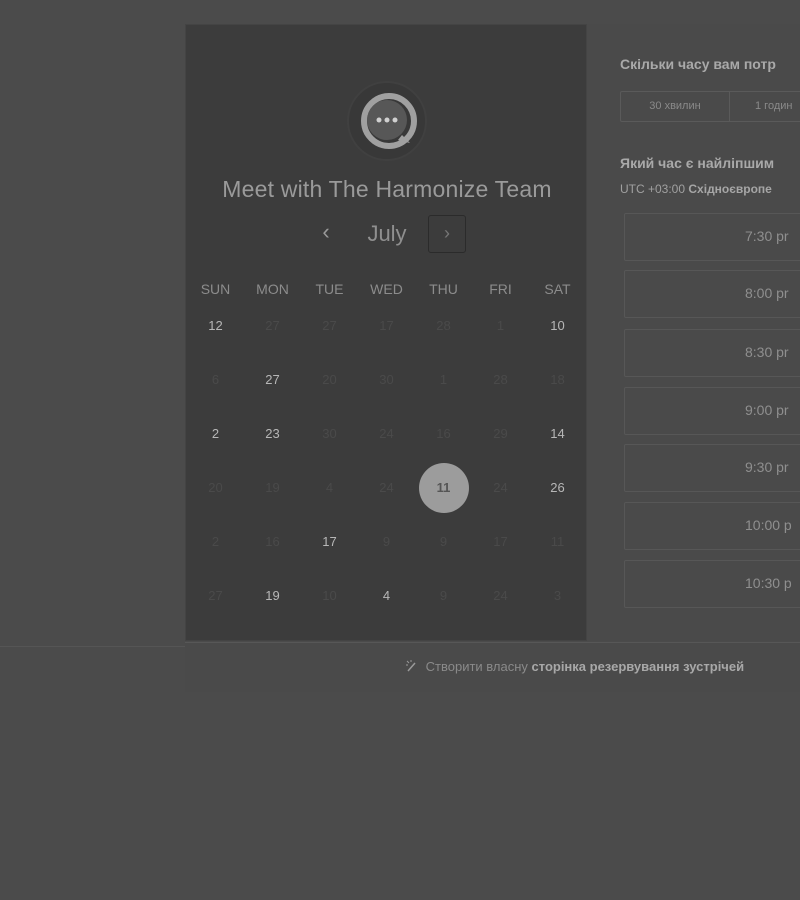 Image resolution: width=800 pixels, height=900 pixels. I want to click on weekday-tue: TUE, so click(329, 289).